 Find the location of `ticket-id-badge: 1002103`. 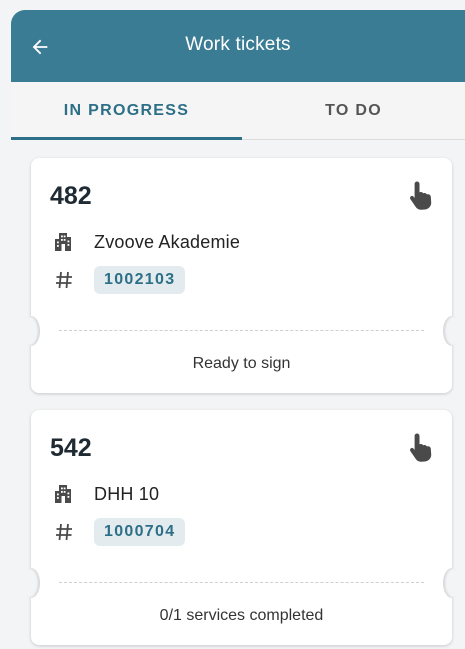

ticket-id-badge: 1002103 is located at coordinates (140, 280).